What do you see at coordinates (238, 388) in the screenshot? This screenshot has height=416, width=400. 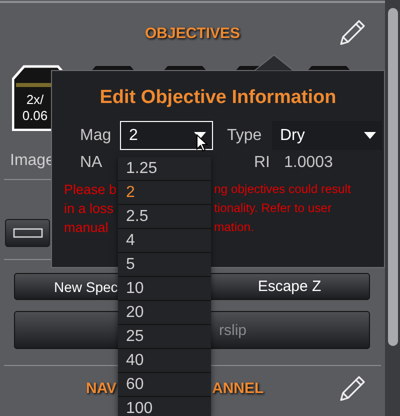 I see `section-title: ANNEL` at bounding box center [238, 388].